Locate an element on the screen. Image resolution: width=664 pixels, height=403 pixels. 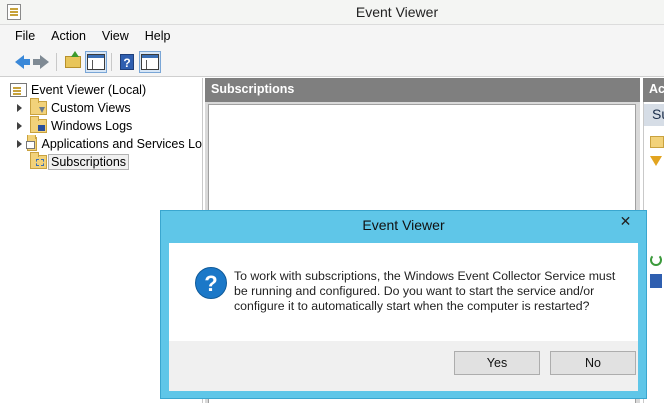
up-one-level-button is located at coordinates (73, 62).